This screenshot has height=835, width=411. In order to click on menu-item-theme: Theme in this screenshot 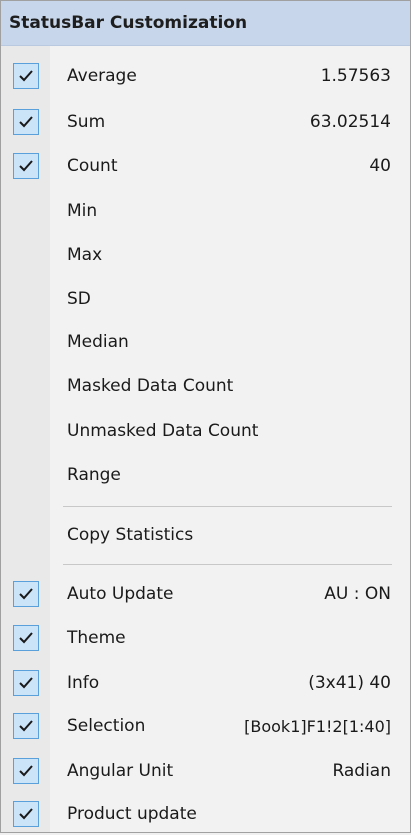, I will do `click(205, 638)`.